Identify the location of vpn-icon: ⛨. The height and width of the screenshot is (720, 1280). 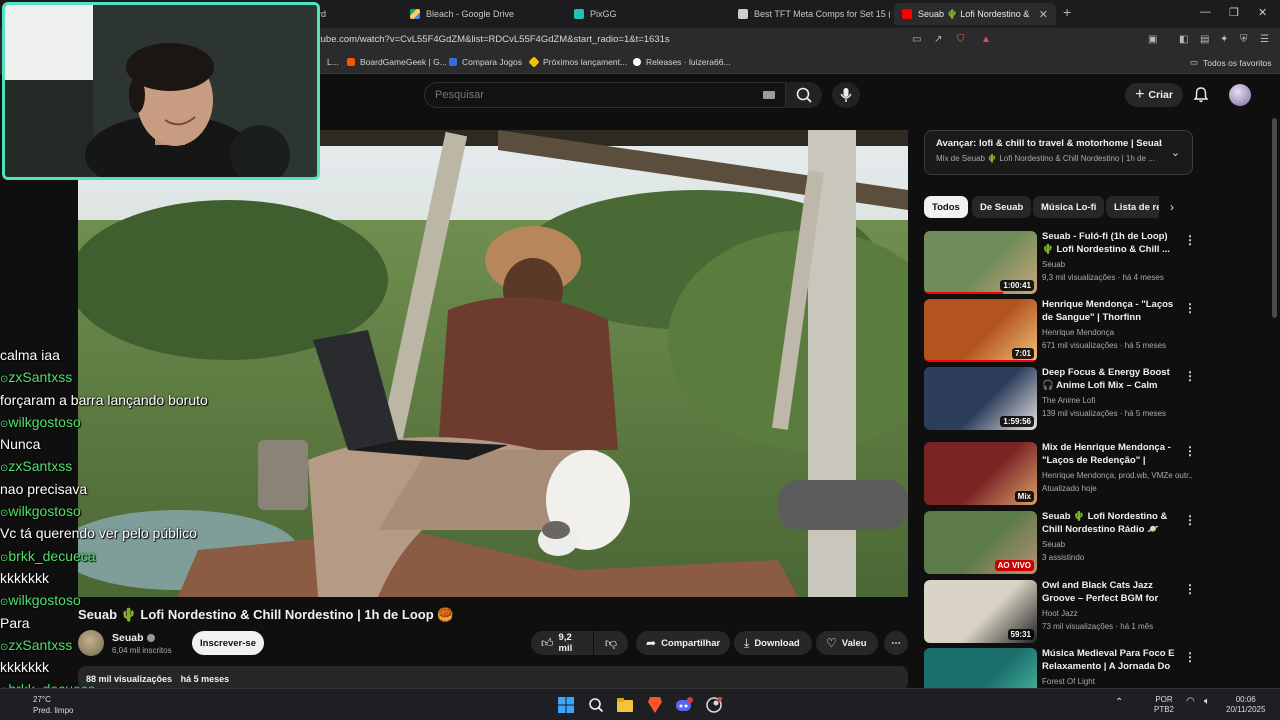
(1244, 39).